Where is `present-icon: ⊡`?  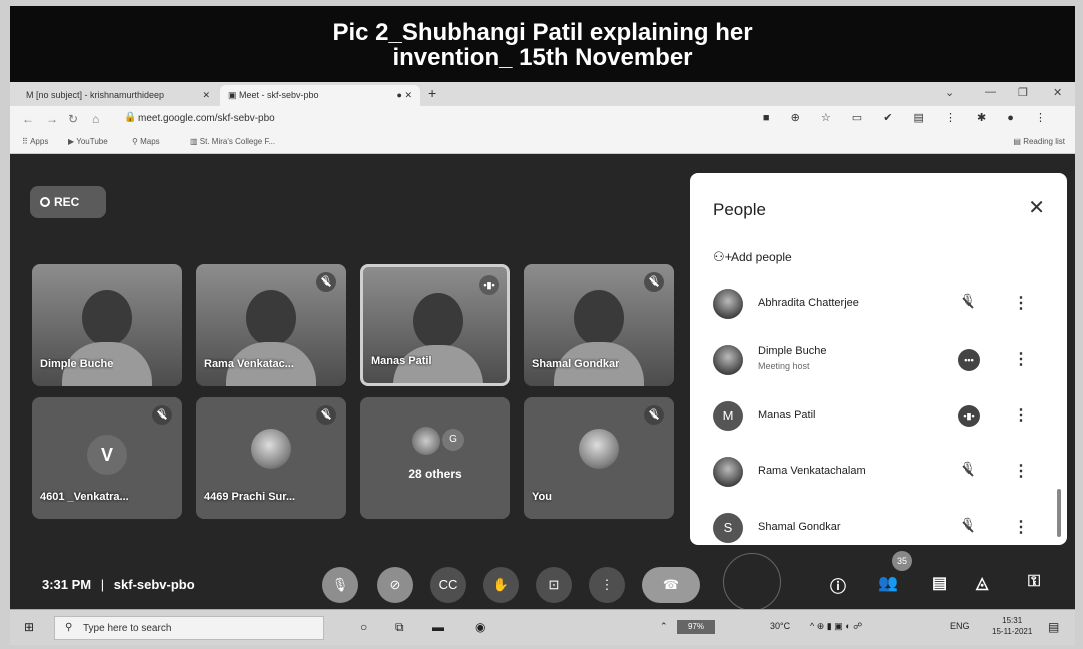
present-icon: ⊡ is located at coordinates (554, 584).